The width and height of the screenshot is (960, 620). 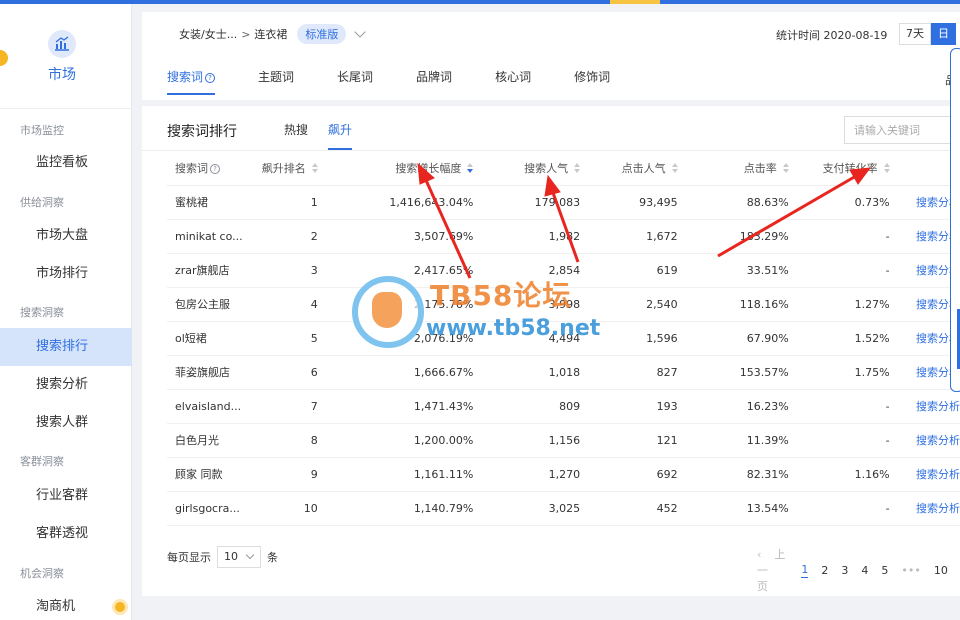 What do you see at coordinates (805, 570) in the screenshot?
I see `page-button-1: 1` at bounding box center [805, 570].